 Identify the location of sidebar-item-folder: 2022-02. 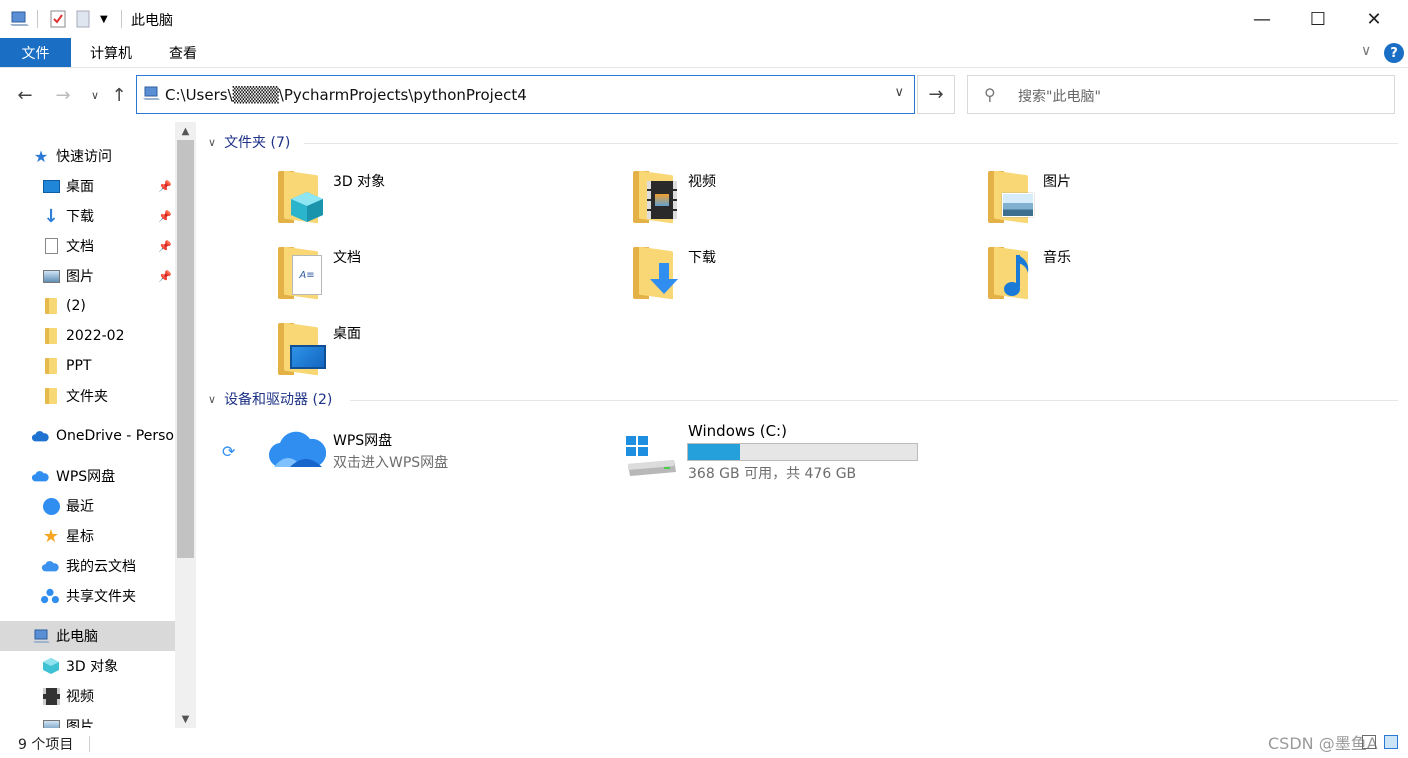
(87, 336).